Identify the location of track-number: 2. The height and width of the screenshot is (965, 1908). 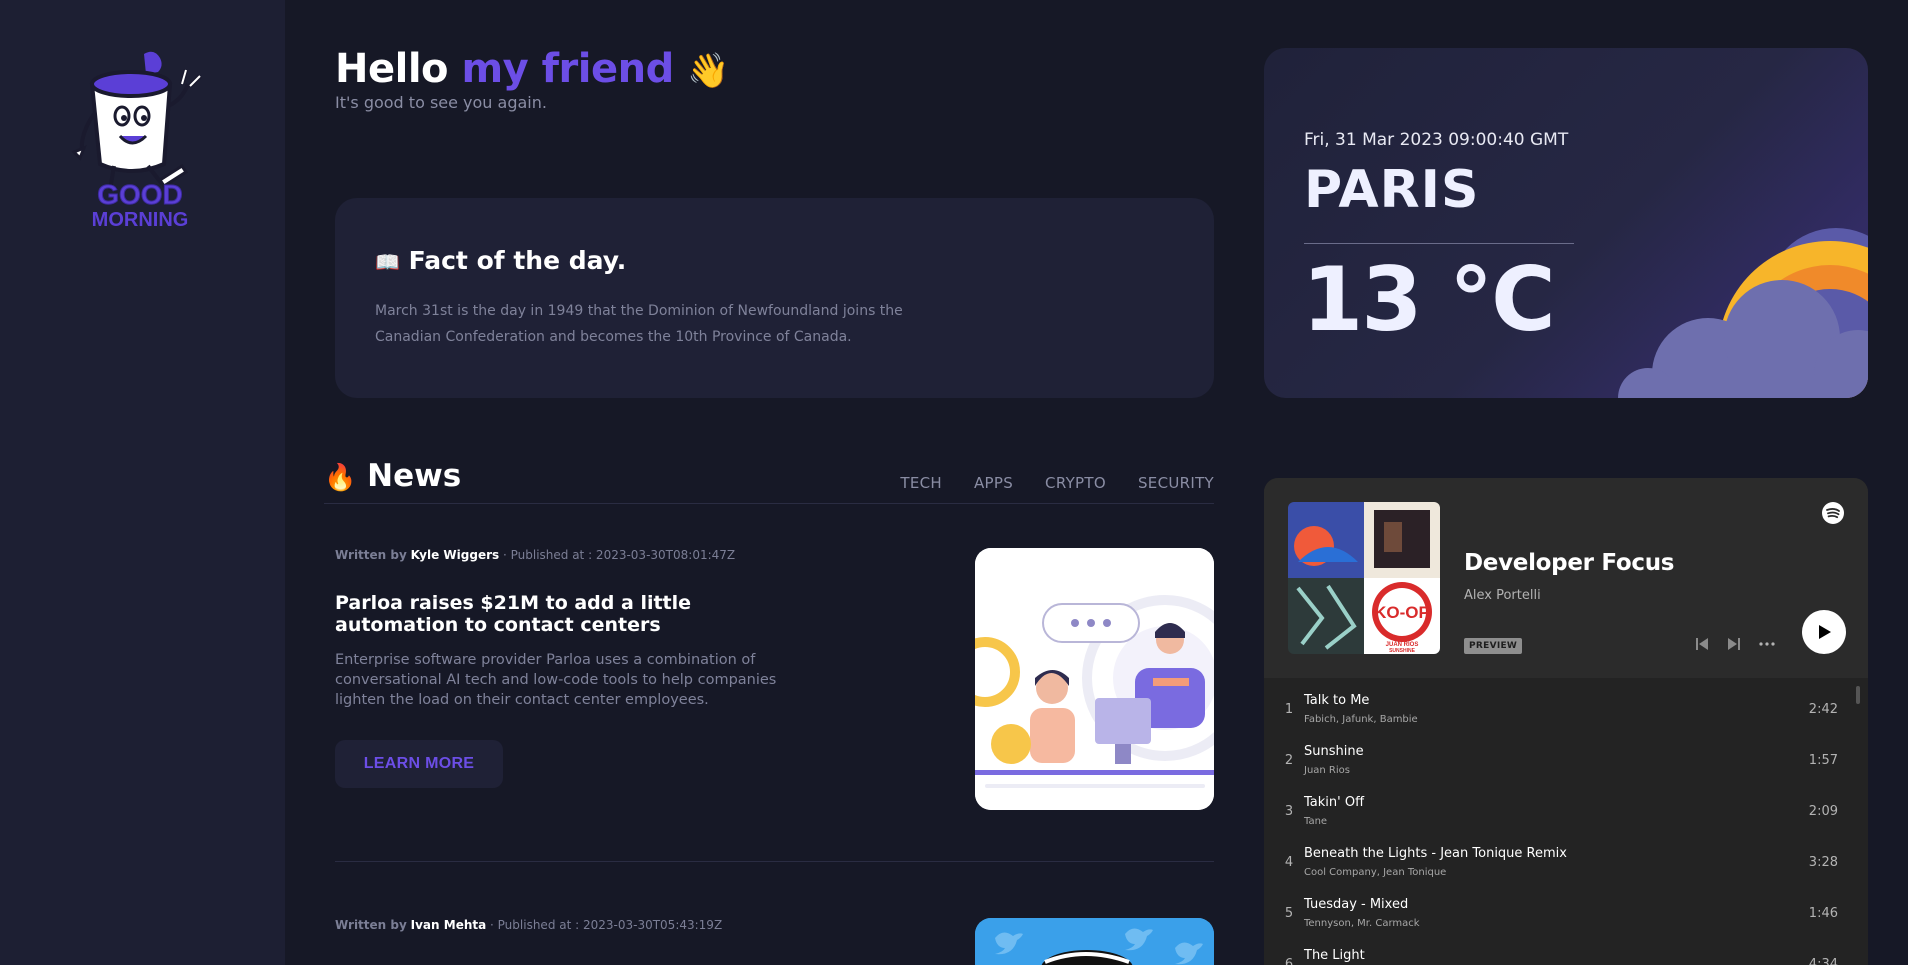
(1289, 760).